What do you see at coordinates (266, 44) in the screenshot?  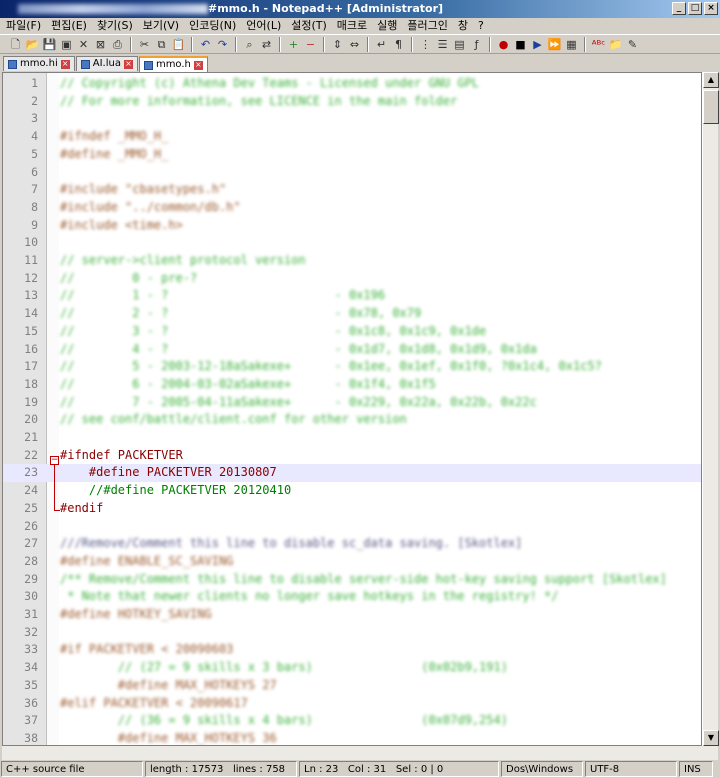 I see `replace-icon: ⇄` at bounding box center [266, 44].